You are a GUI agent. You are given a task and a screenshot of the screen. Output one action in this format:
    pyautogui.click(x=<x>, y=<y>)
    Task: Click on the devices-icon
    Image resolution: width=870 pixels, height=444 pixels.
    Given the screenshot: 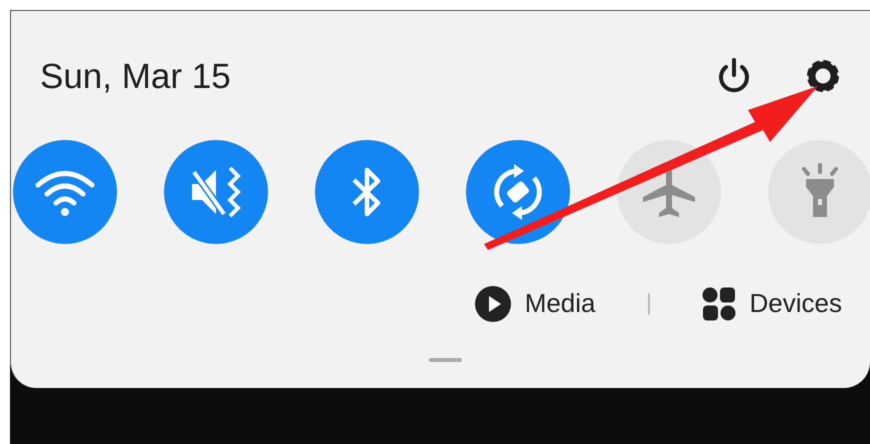 What is the action you would take?
    pyautogui.click(x=719, y=303)
    